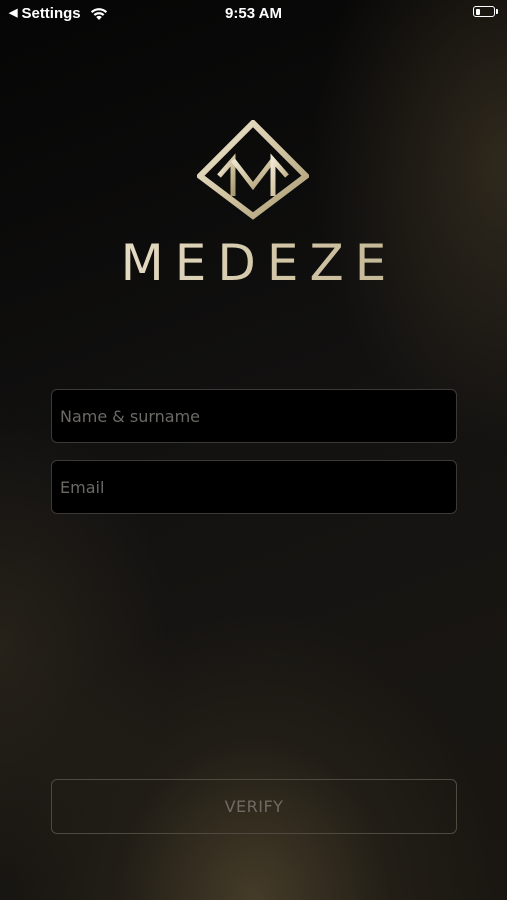  Describe the element at coordinates (253, 170) in the screenshot. I see `medeze-logo-icon` at that location.